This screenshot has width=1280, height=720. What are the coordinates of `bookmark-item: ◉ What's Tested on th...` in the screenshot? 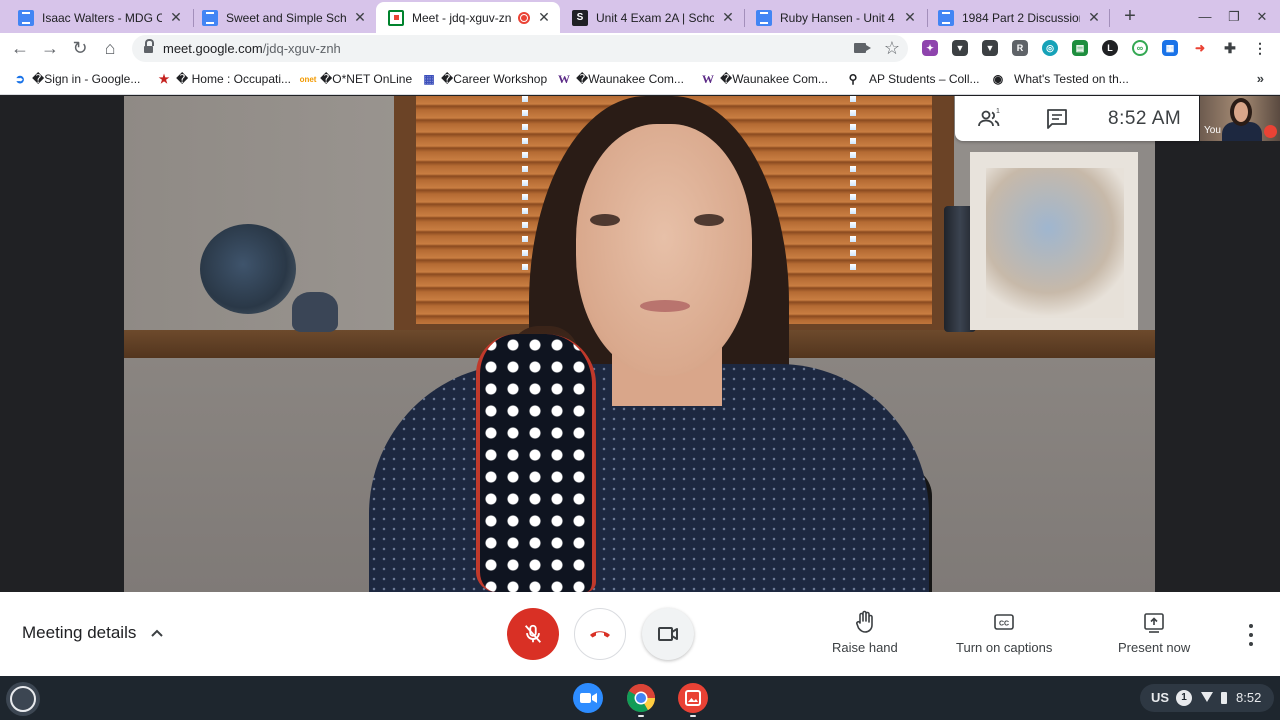 It's located at (1059, 79).